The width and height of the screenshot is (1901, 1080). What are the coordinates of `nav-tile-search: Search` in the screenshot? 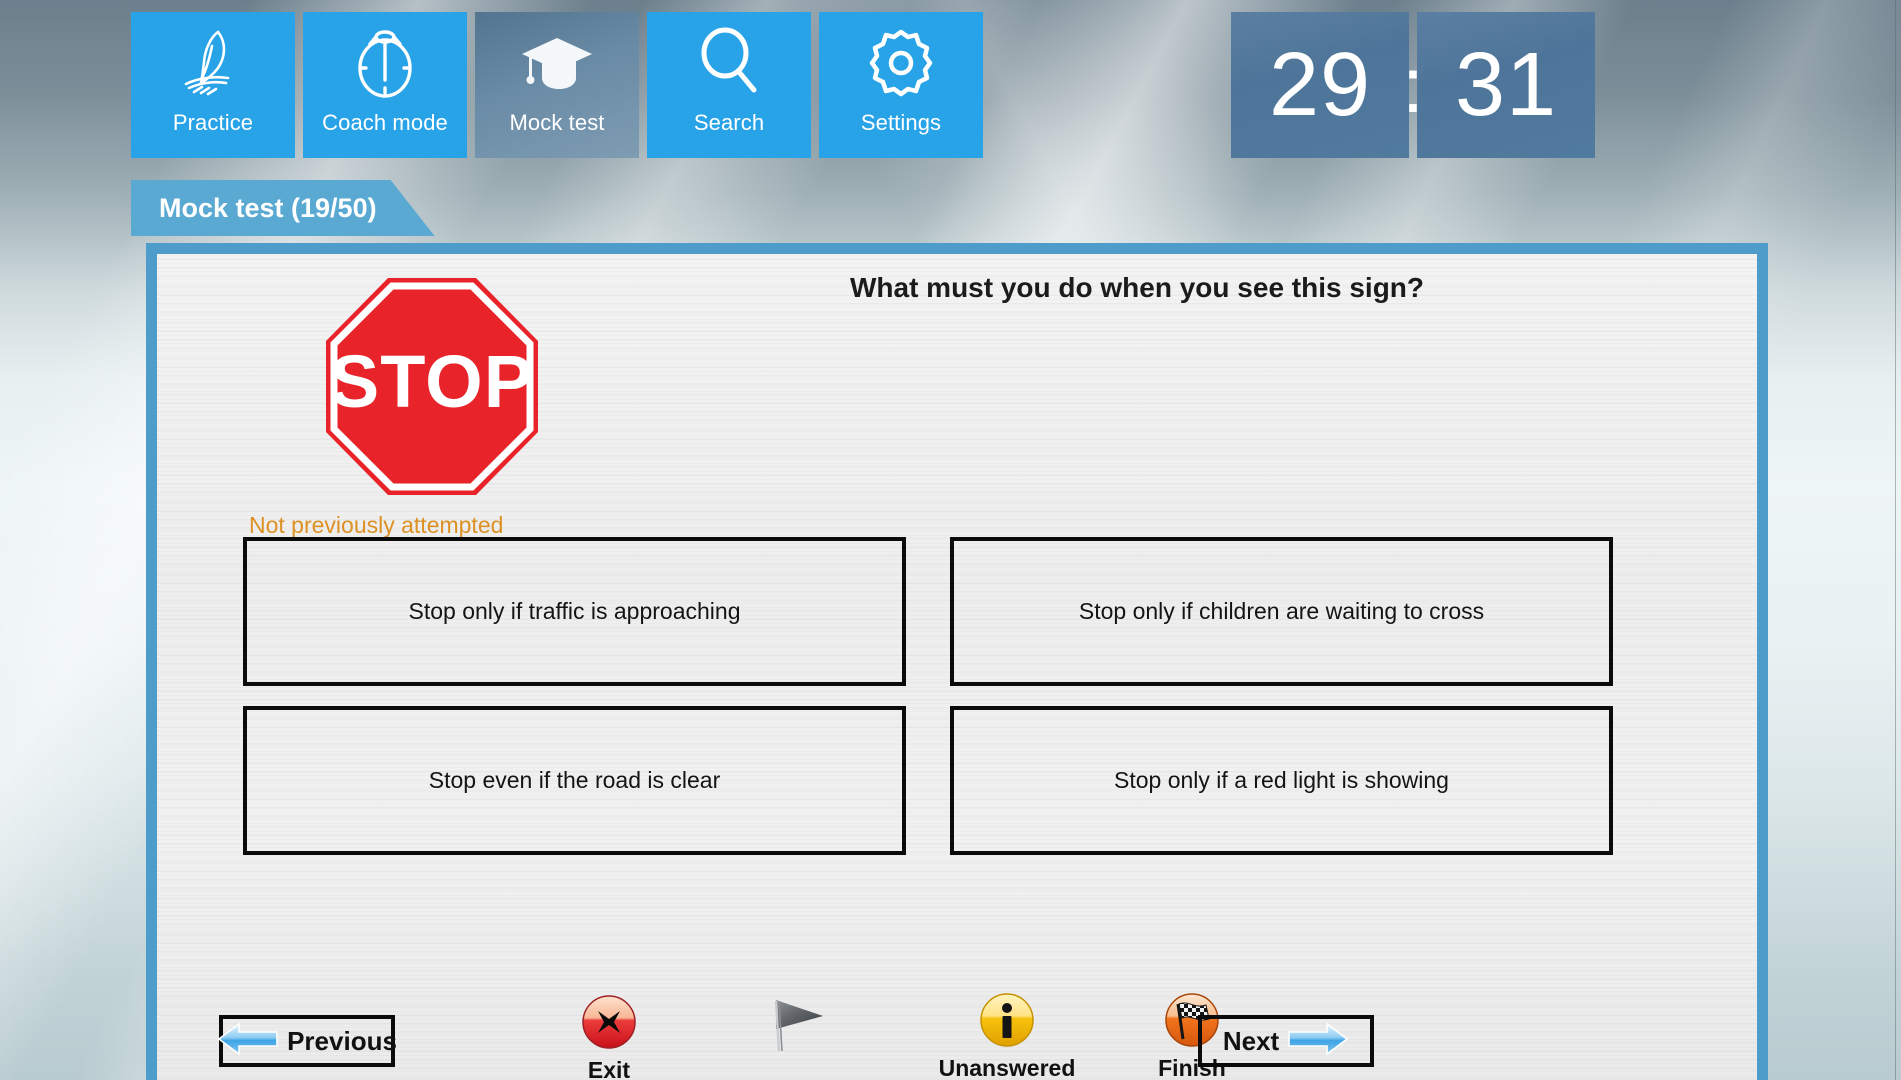 It's located at (729, 85).